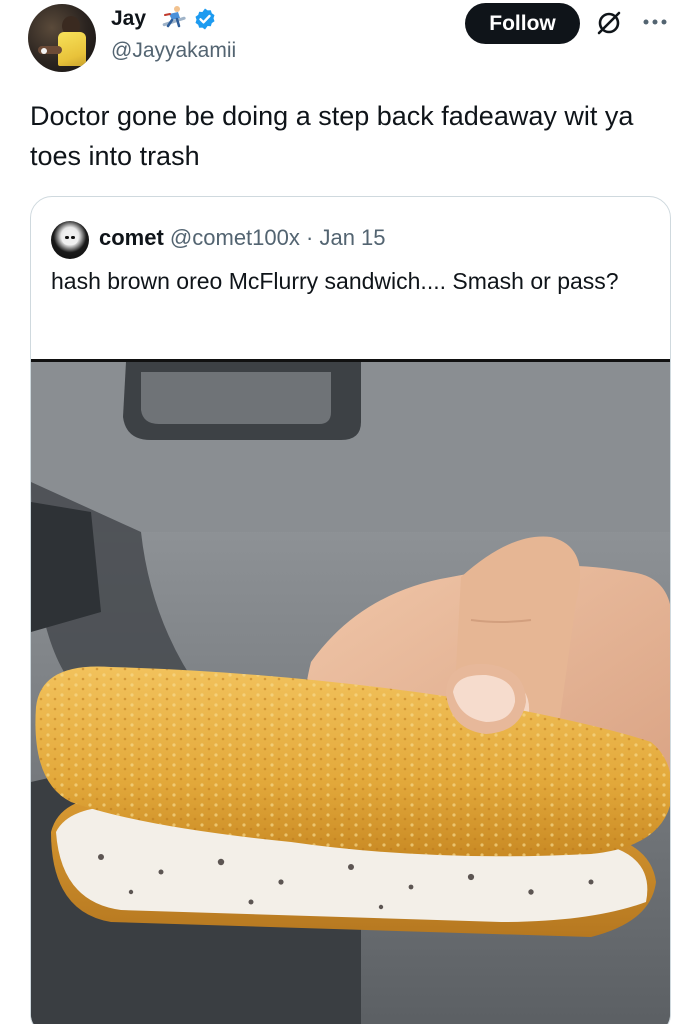 This screenshot has width=700, height=1024. What do you see at coordinates (655, 22) in the screenshot?
I see `more-icon` at bounding box center [655, 22].